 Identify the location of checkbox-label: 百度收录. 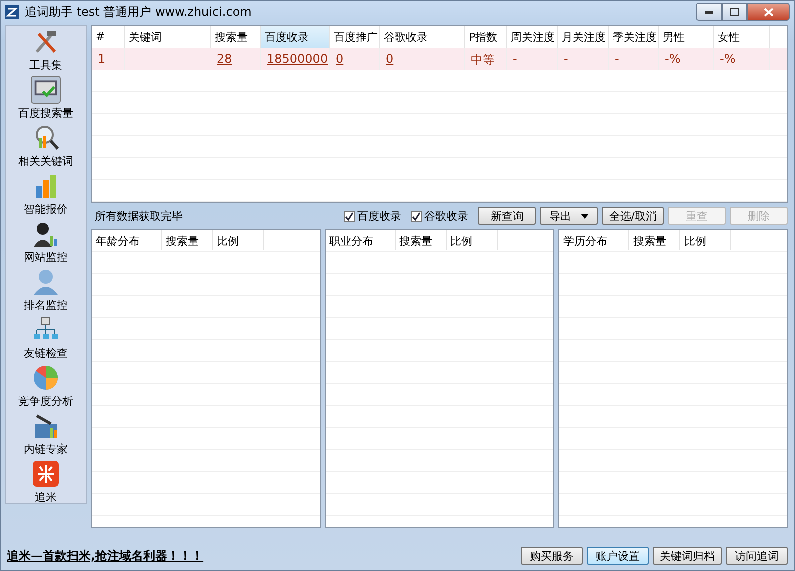
(379, 216).